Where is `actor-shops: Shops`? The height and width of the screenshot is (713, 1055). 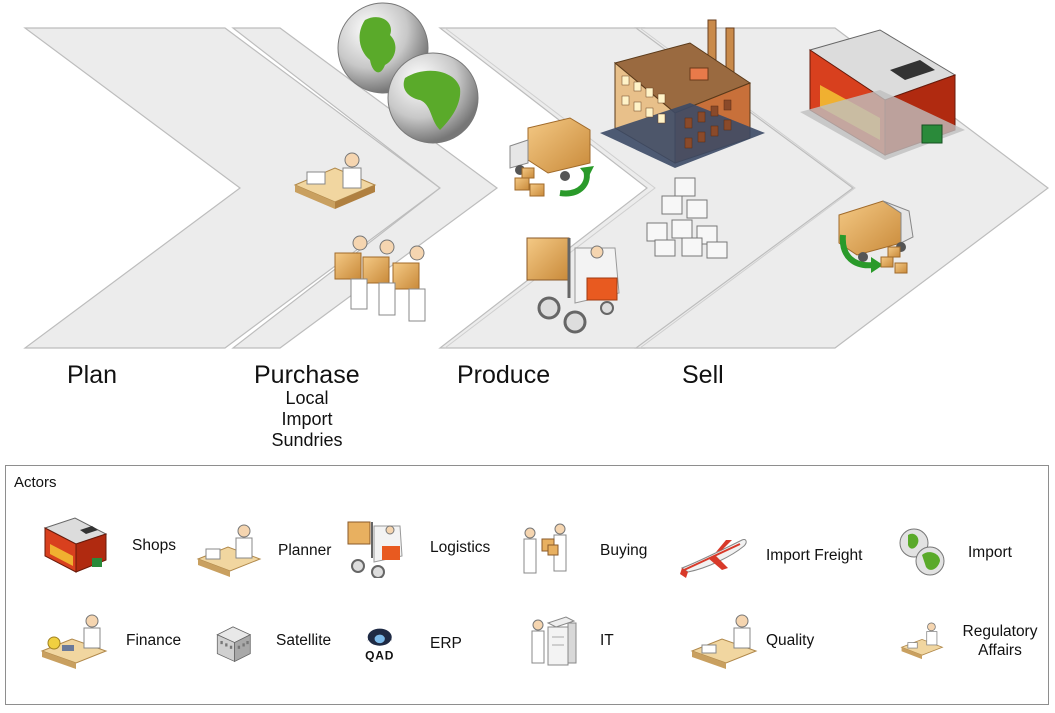 actor-shops: Shops is located at coordinates (108, 546).